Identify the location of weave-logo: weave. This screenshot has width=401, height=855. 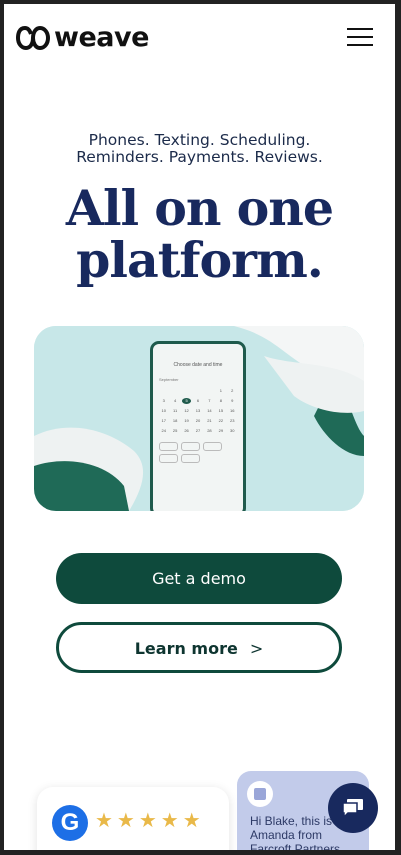
(82, 37).